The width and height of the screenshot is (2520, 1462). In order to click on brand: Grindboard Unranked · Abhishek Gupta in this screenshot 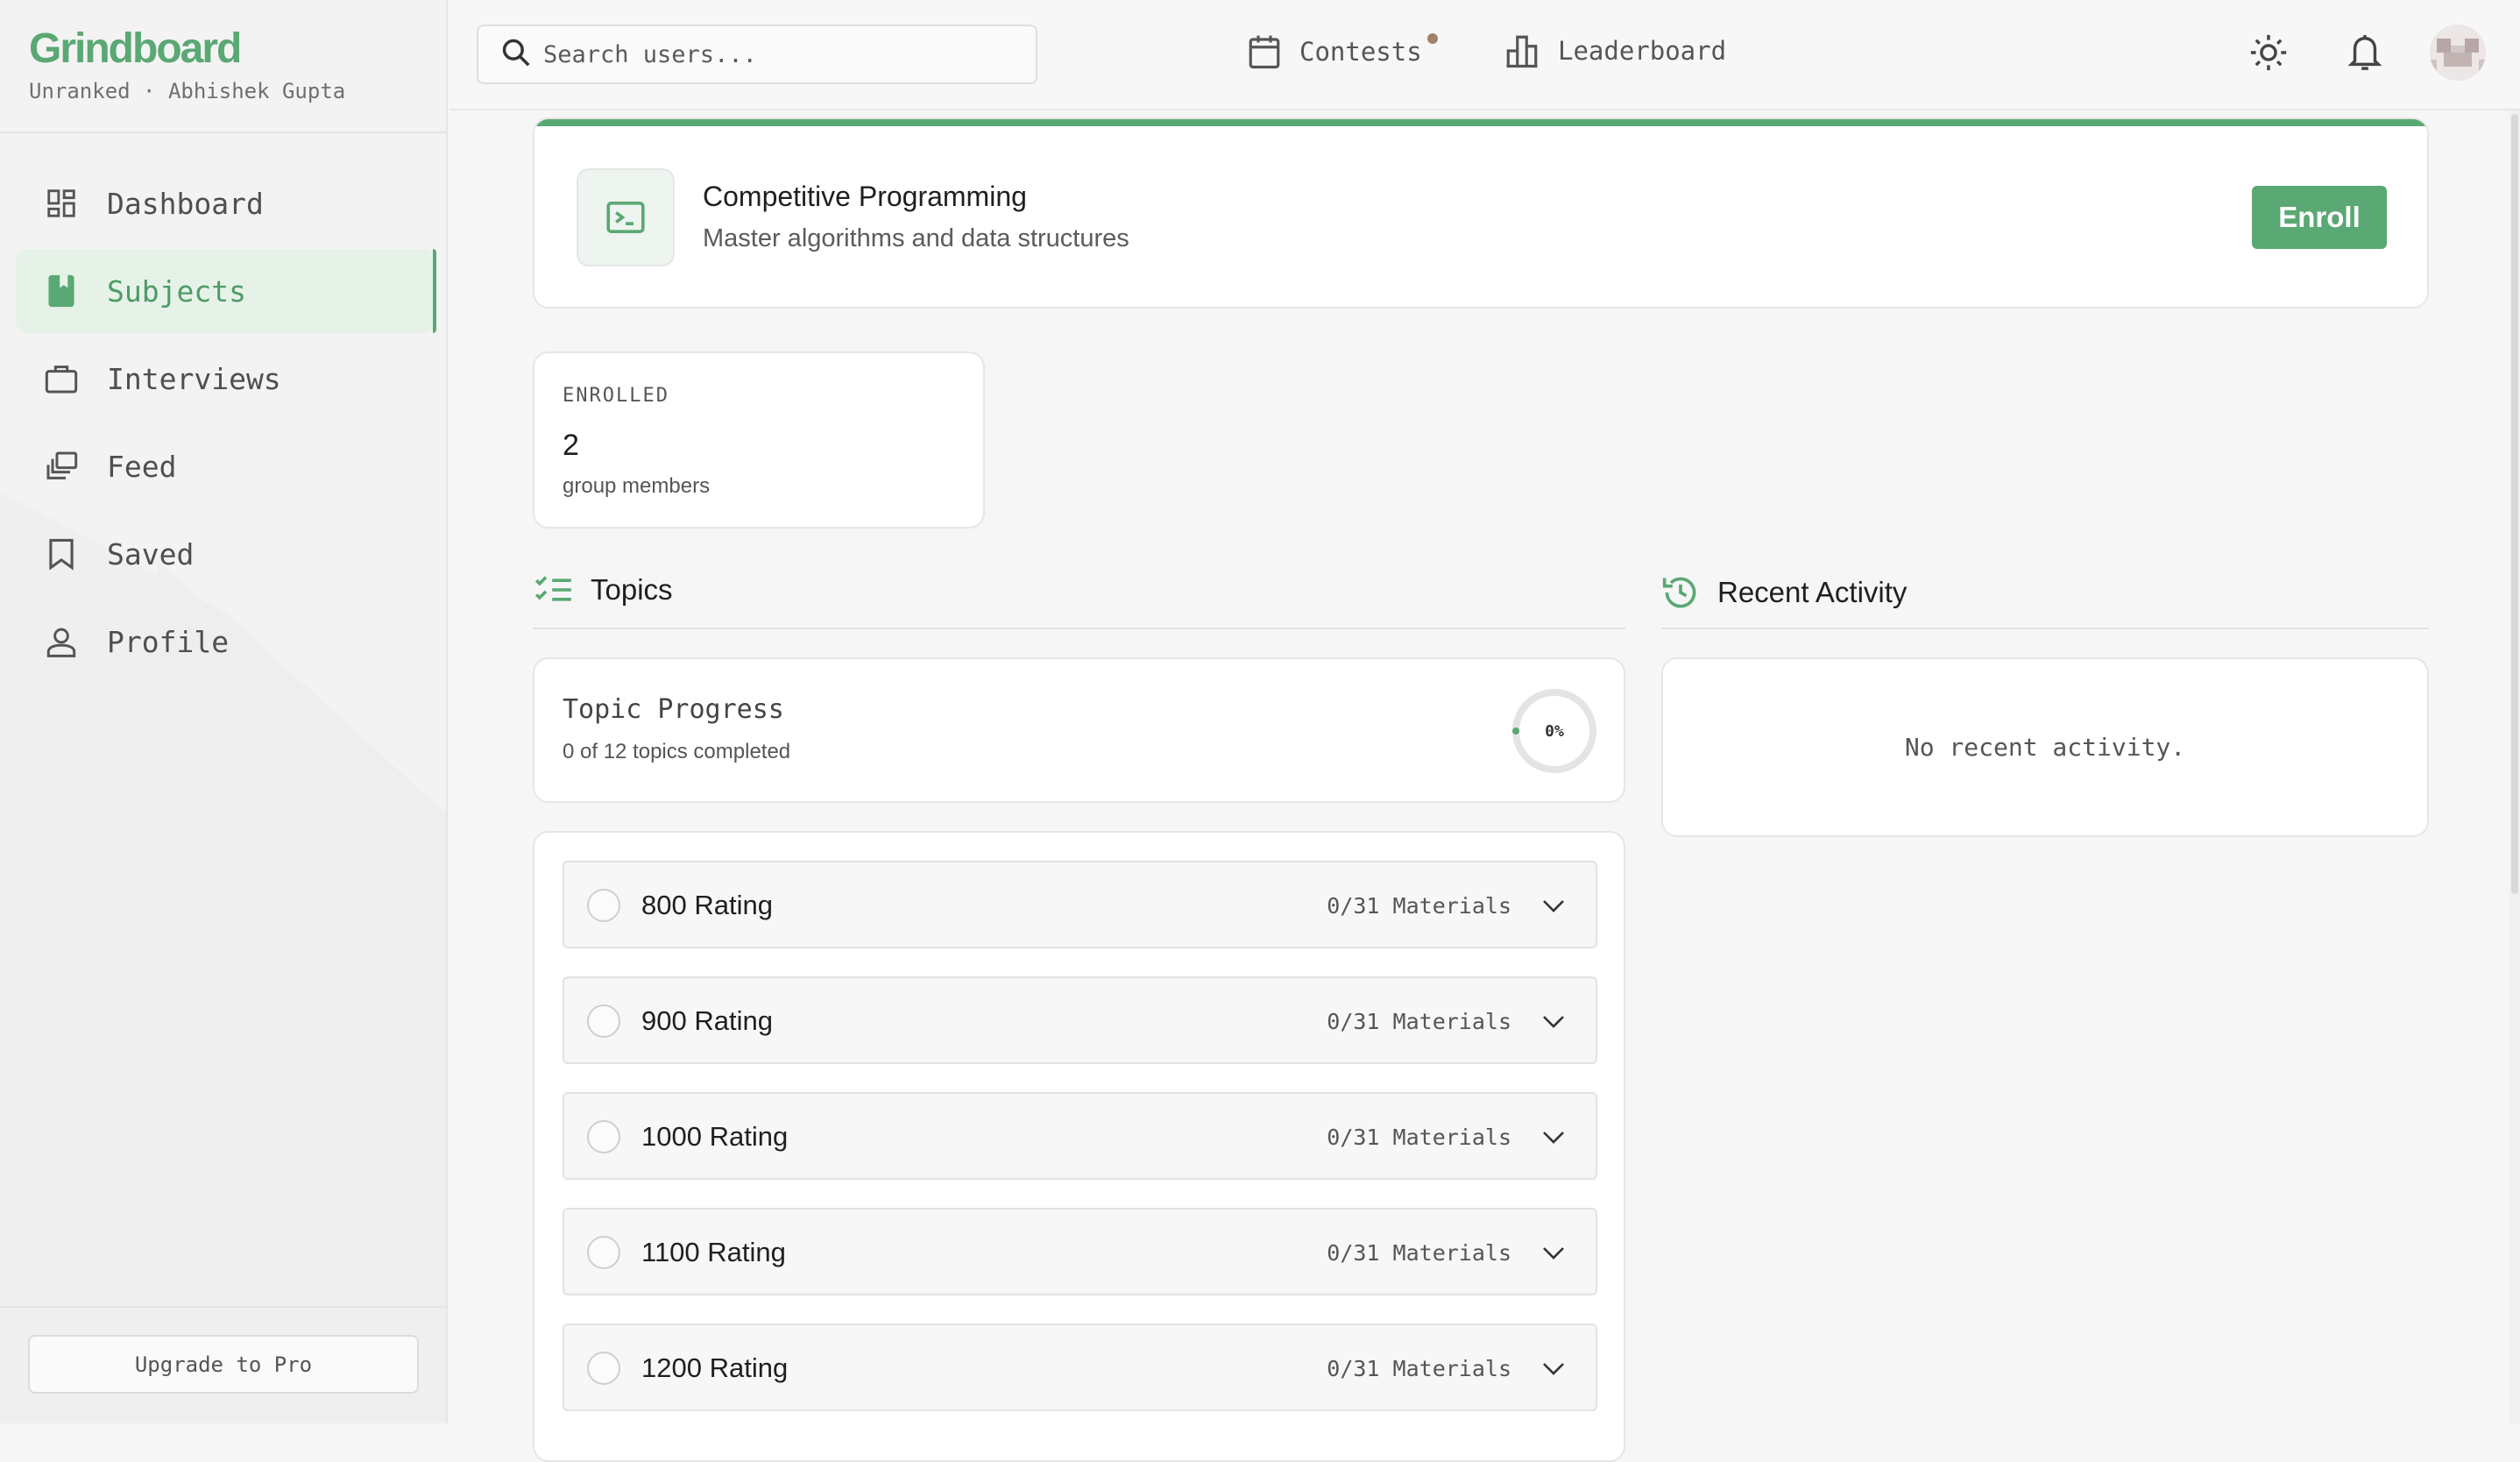, I will do `click(187, 64)`.